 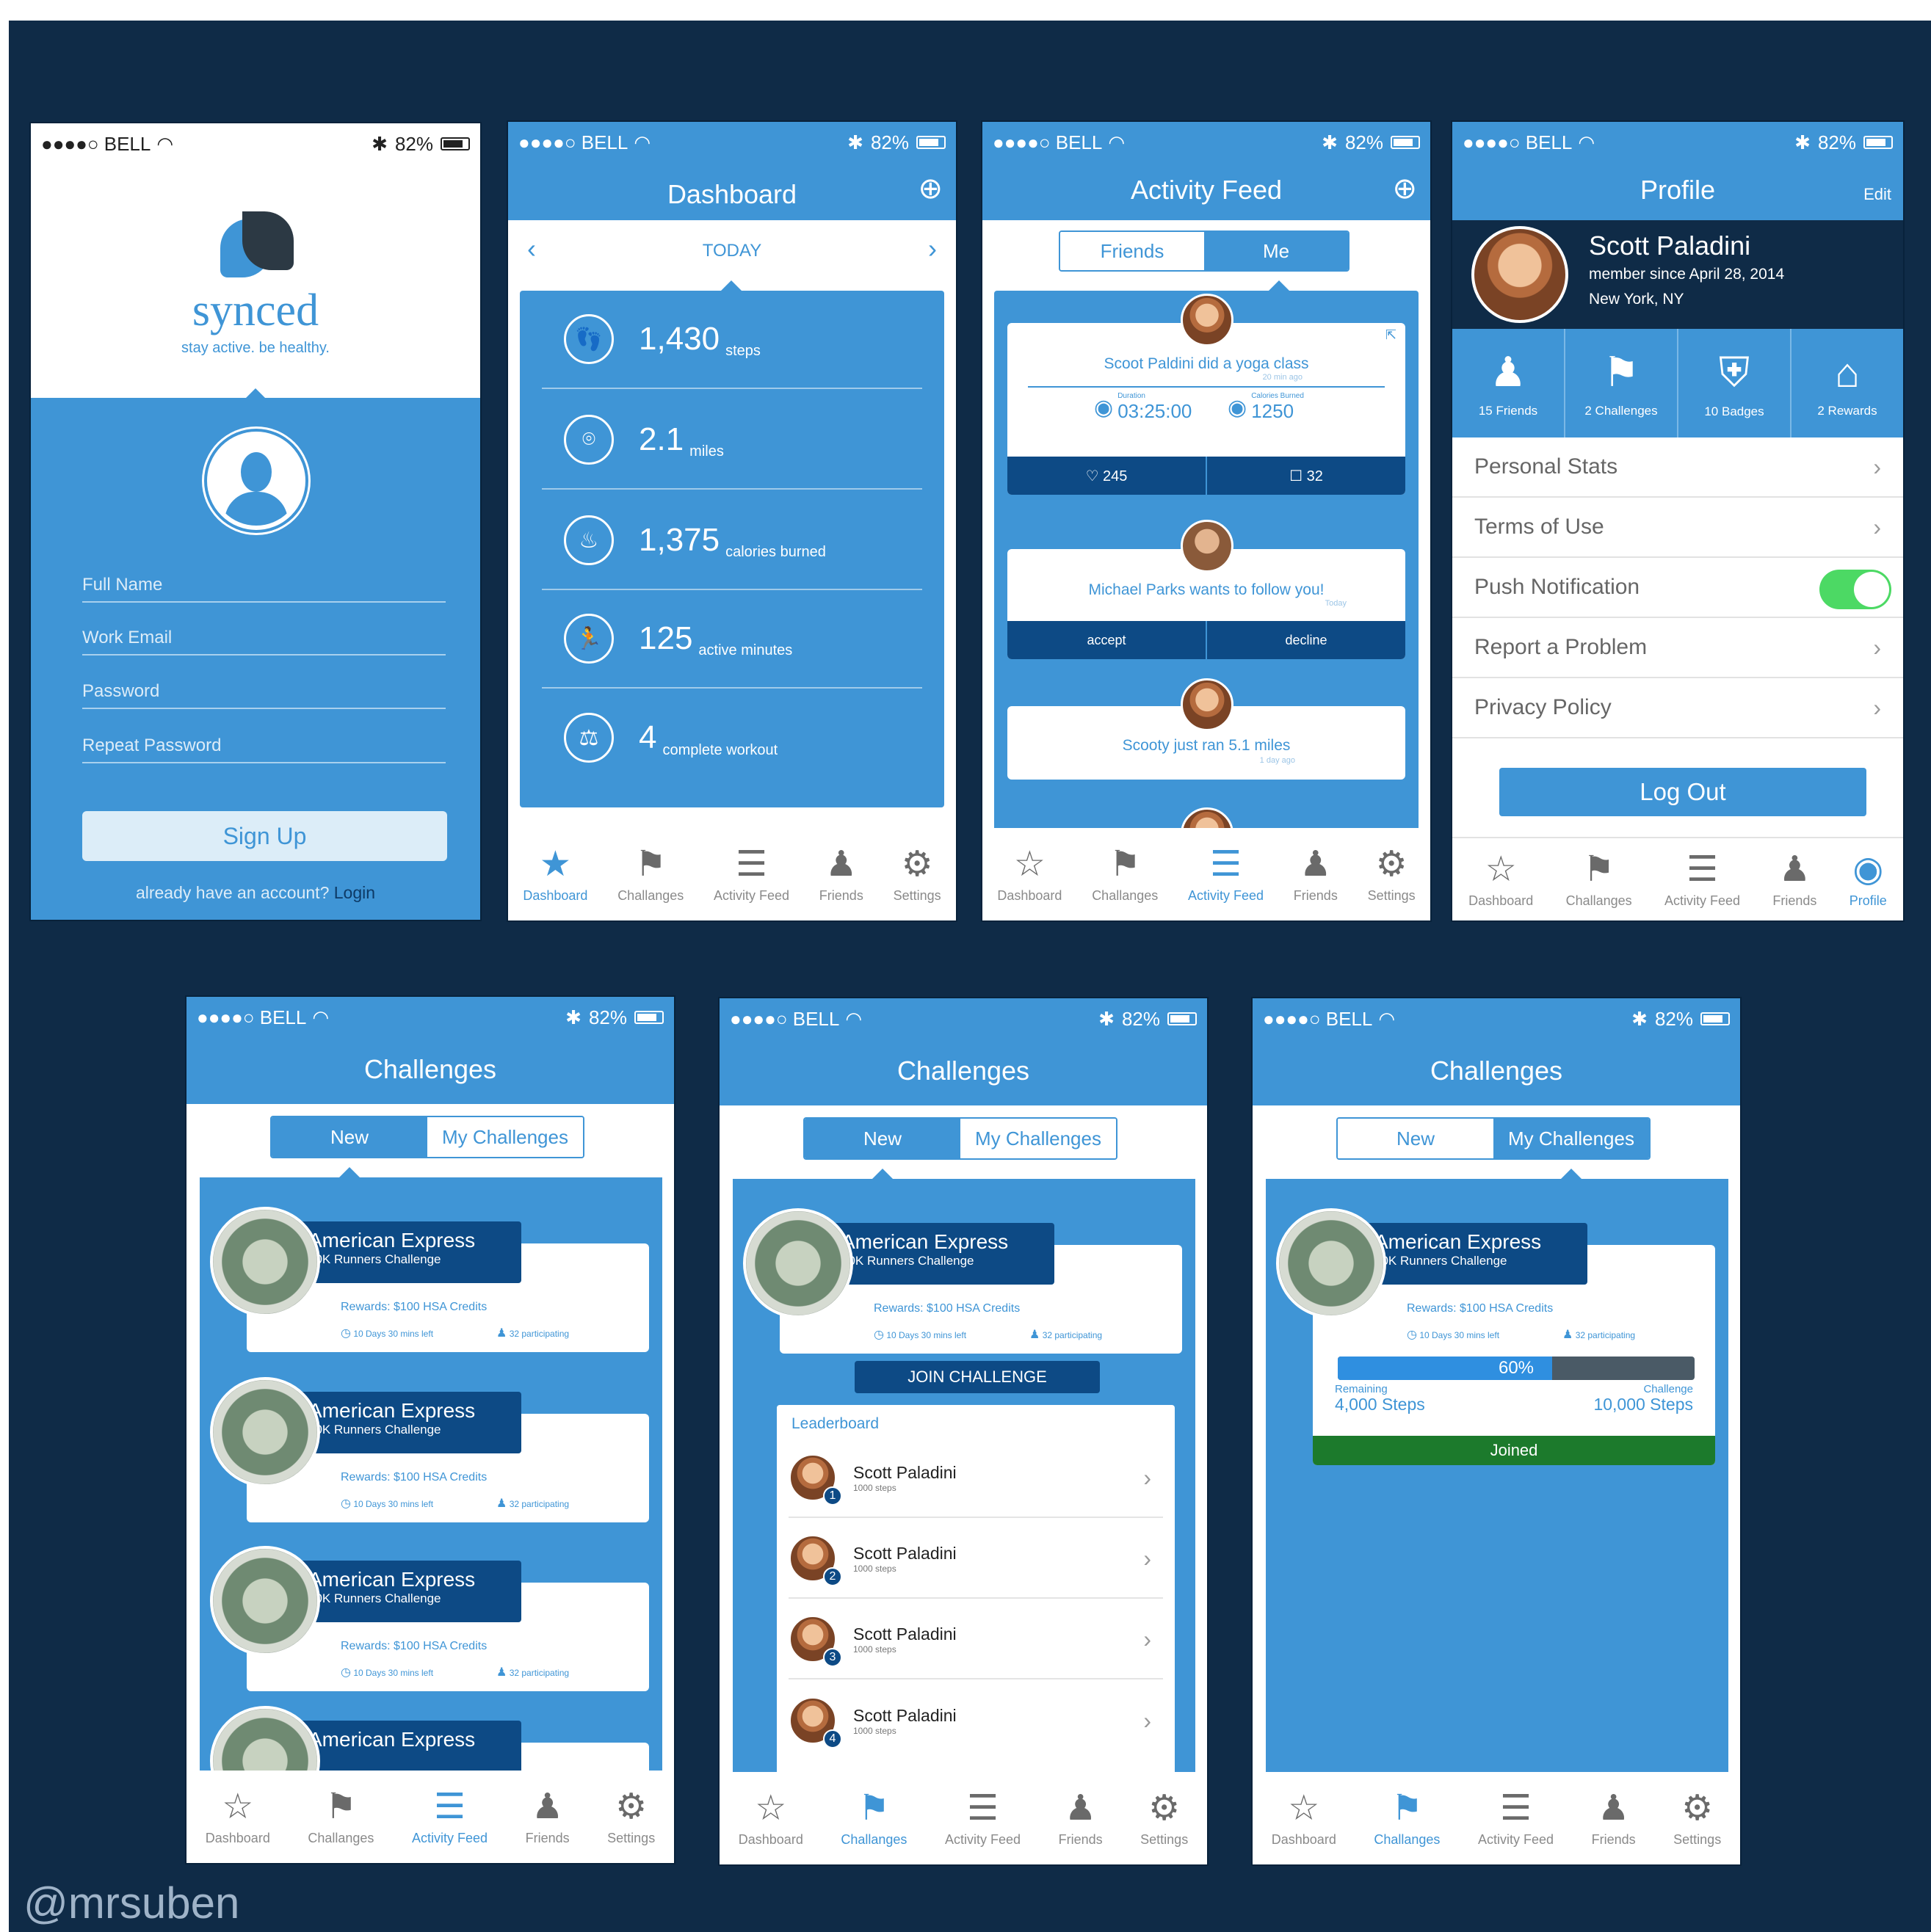 What do you see at coordinates (976, 1721) in the screenshot?
I see `leaderboard-row: 4 Scott Paladini 1000 steps ›` at bounding box center [976, 1721].